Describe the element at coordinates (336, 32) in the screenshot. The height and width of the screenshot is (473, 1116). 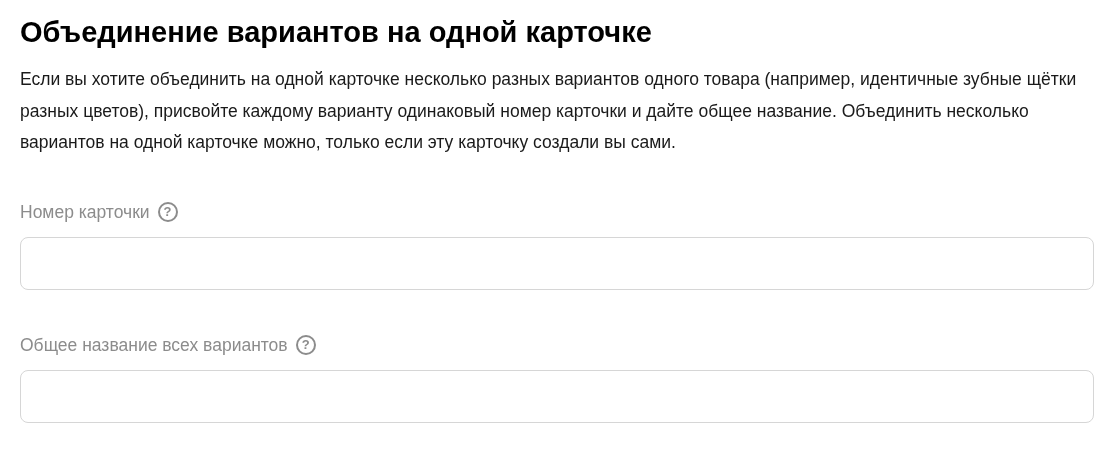
I see `page-heading: Объединение вариантов на одной карточке` at that location.